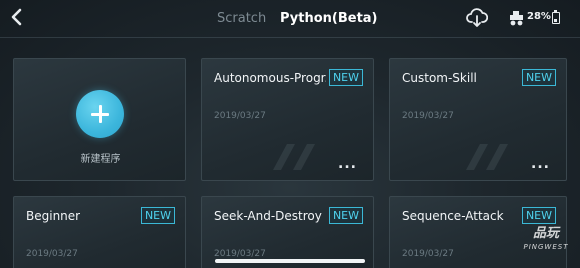 This screenshot has height=268, width=580. Describe the element at coordinates (439, 78) in the screenshot. I see `project-title: Custom-Skill` at that location.